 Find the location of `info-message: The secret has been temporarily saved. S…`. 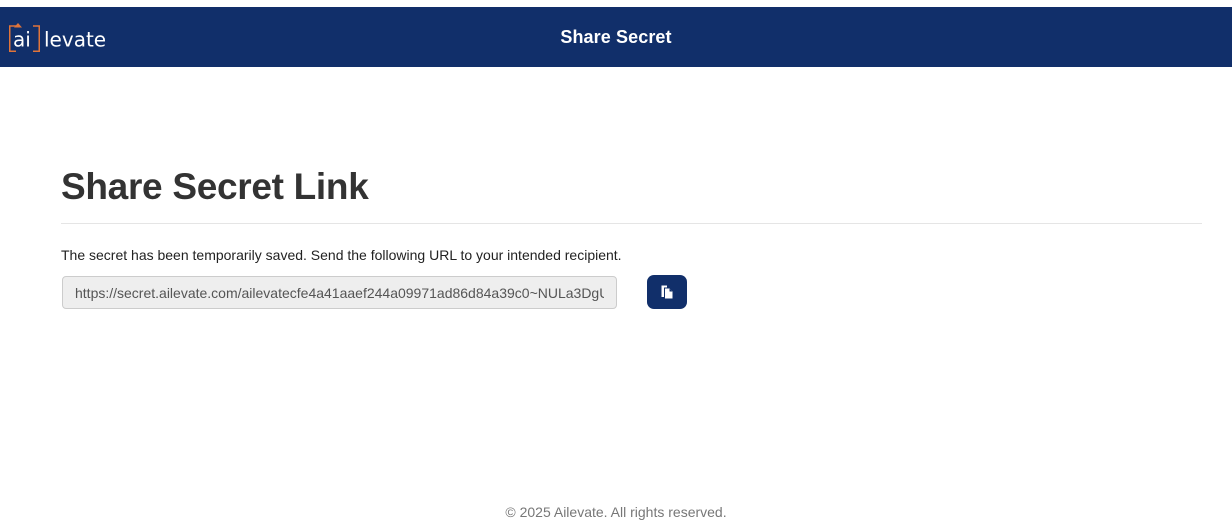

info-message: The secret has been temporarily saved. S… is located at coordinates (341, 255).